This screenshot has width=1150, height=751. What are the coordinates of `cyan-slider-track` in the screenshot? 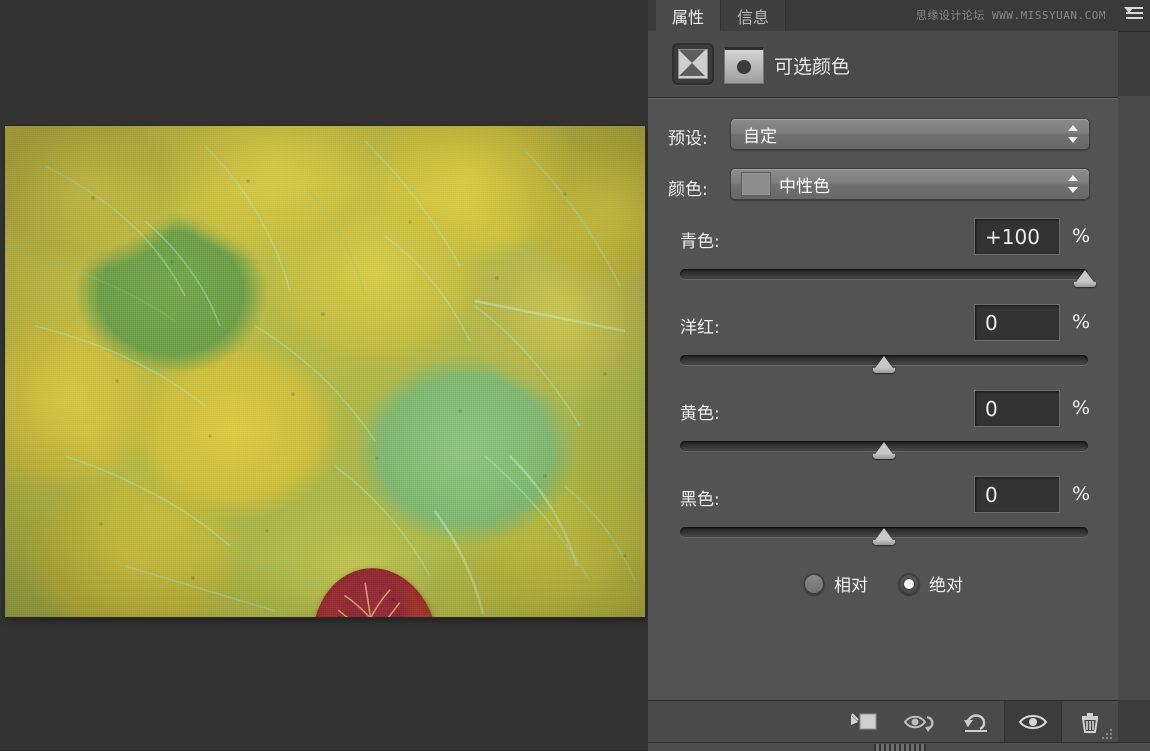 It's located at (884, 274).